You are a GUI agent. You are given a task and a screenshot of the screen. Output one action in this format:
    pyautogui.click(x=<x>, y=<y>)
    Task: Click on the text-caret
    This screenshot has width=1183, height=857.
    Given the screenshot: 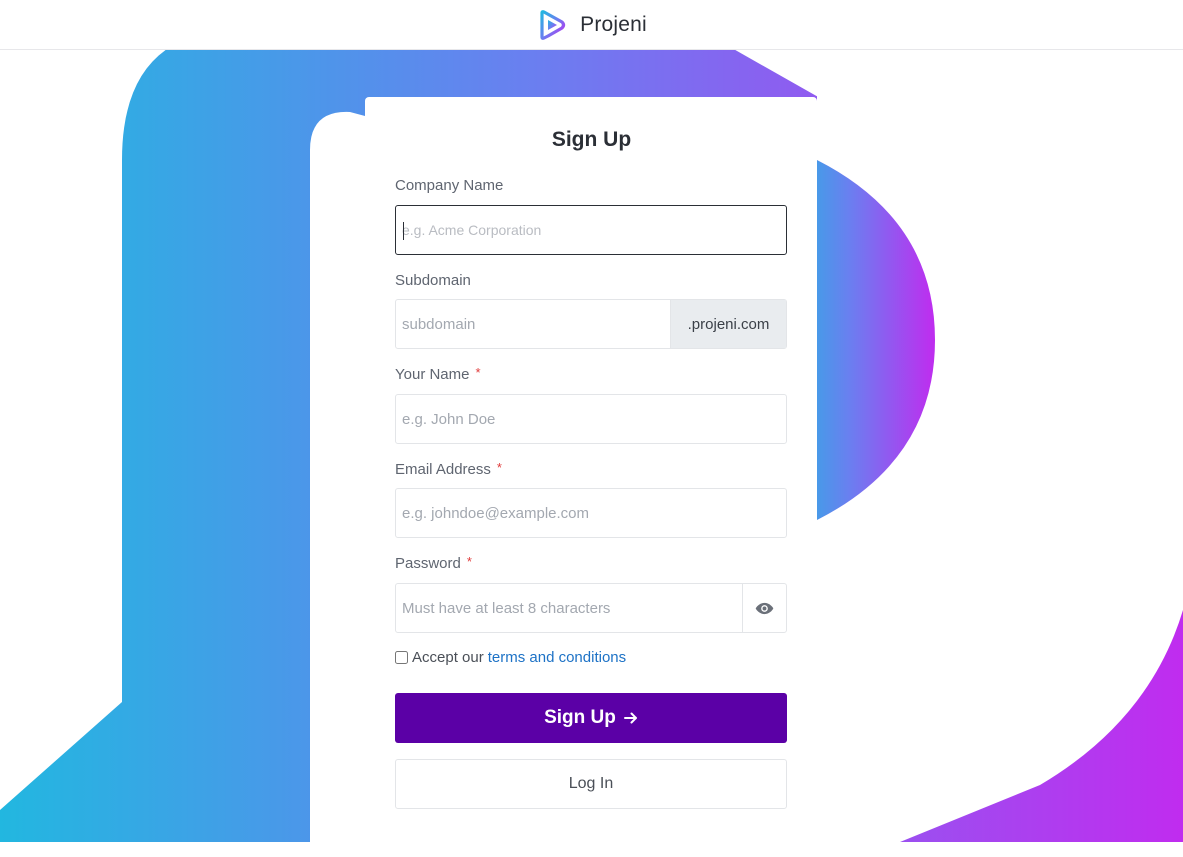 What is the action you would take?
    pyautogui.click(x=403, y=231)
    